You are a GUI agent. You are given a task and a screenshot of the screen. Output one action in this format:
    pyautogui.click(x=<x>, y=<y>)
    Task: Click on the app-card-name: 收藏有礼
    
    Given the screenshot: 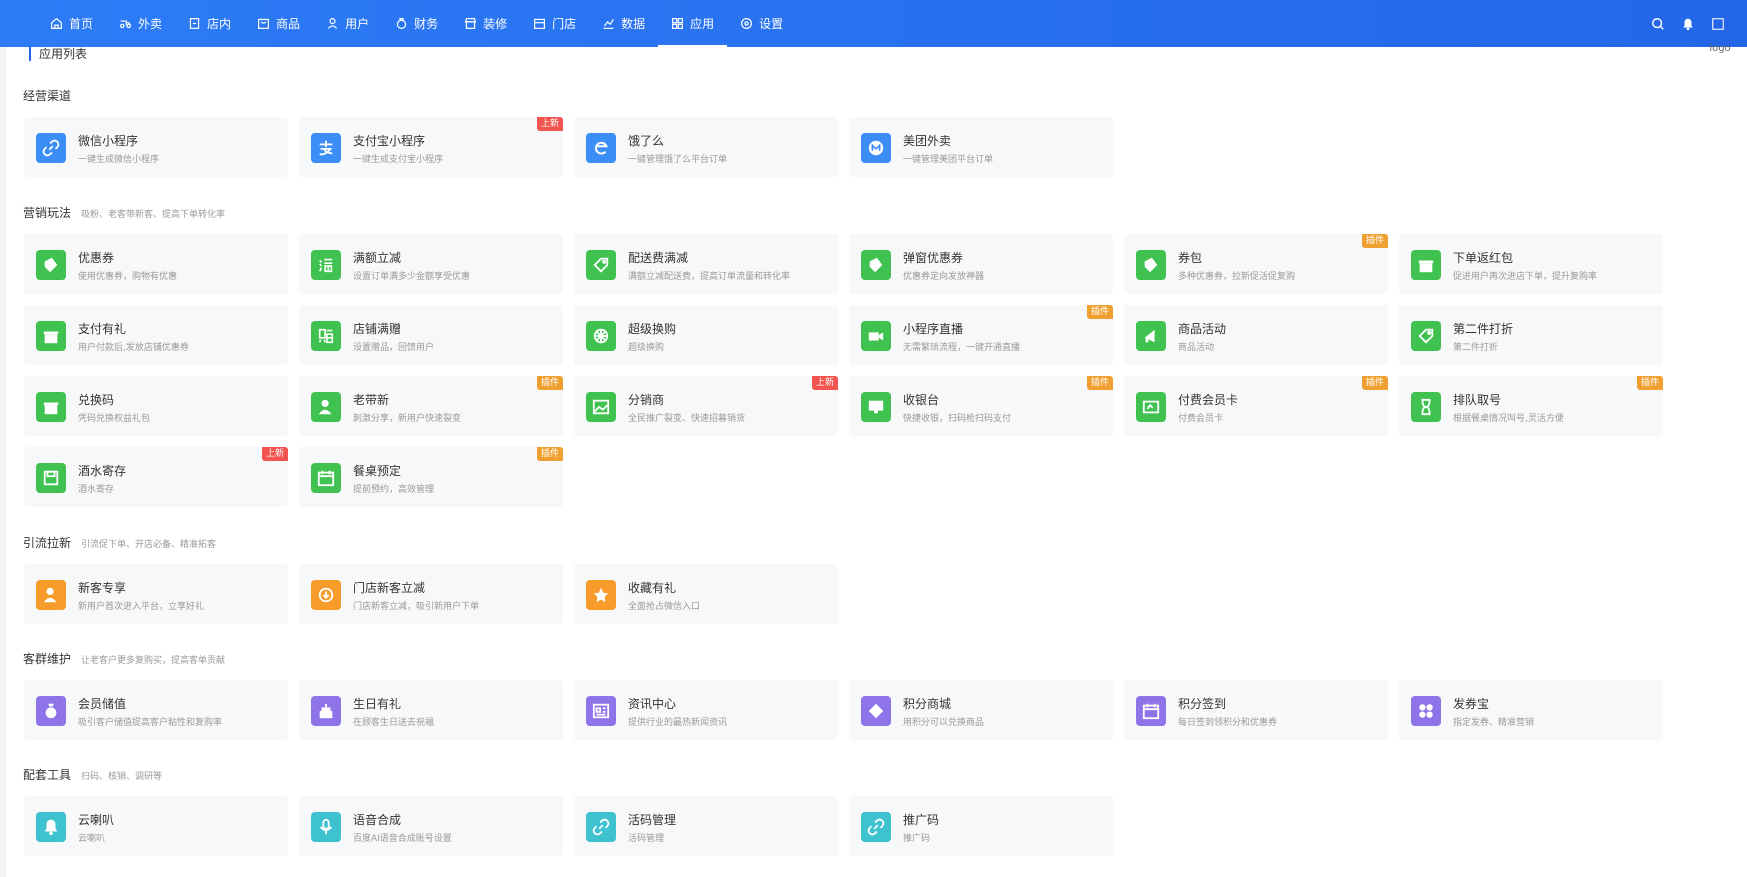 What is the action you would take?
    pyautogui.click(x=652, y=588)
    